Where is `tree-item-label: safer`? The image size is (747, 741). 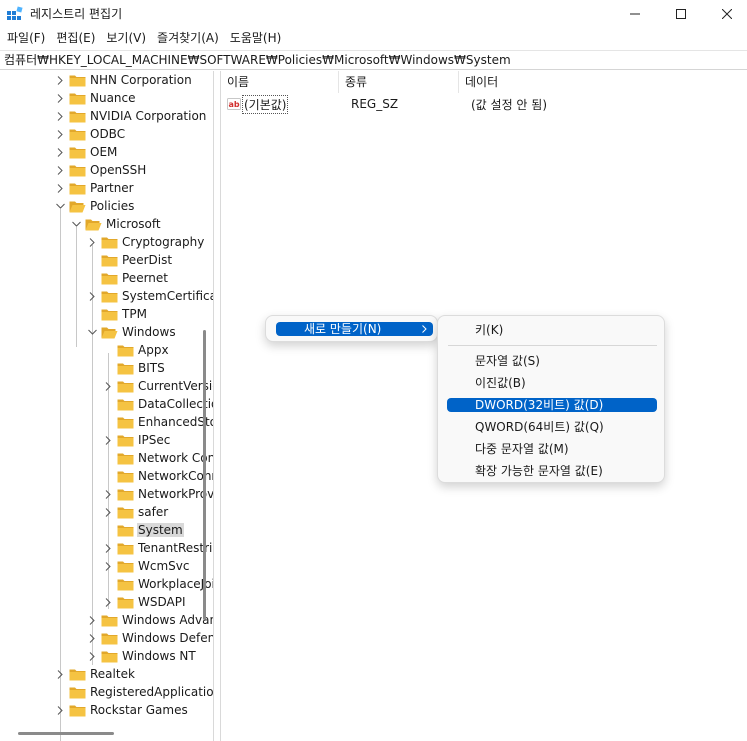 tree-item-label: safer is located at coordinates (153, 512).